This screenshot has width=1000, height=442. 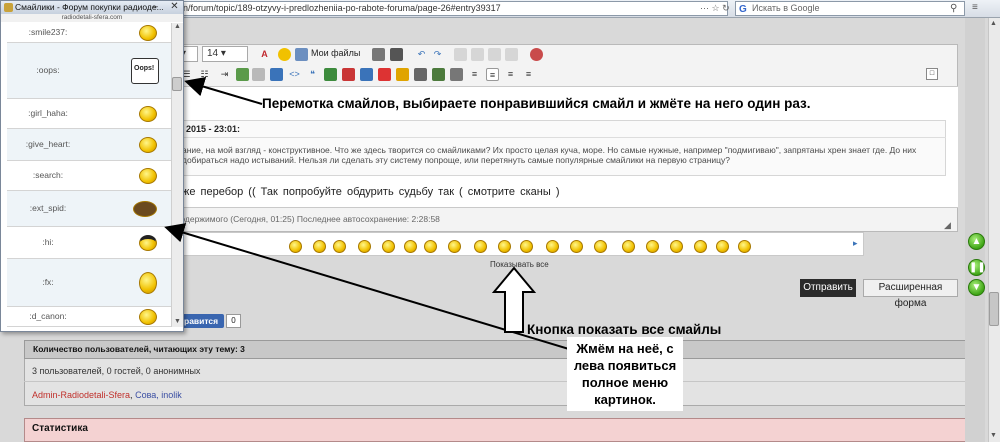 I want to click on search-smiley-icon, so click(x=148, y=176).